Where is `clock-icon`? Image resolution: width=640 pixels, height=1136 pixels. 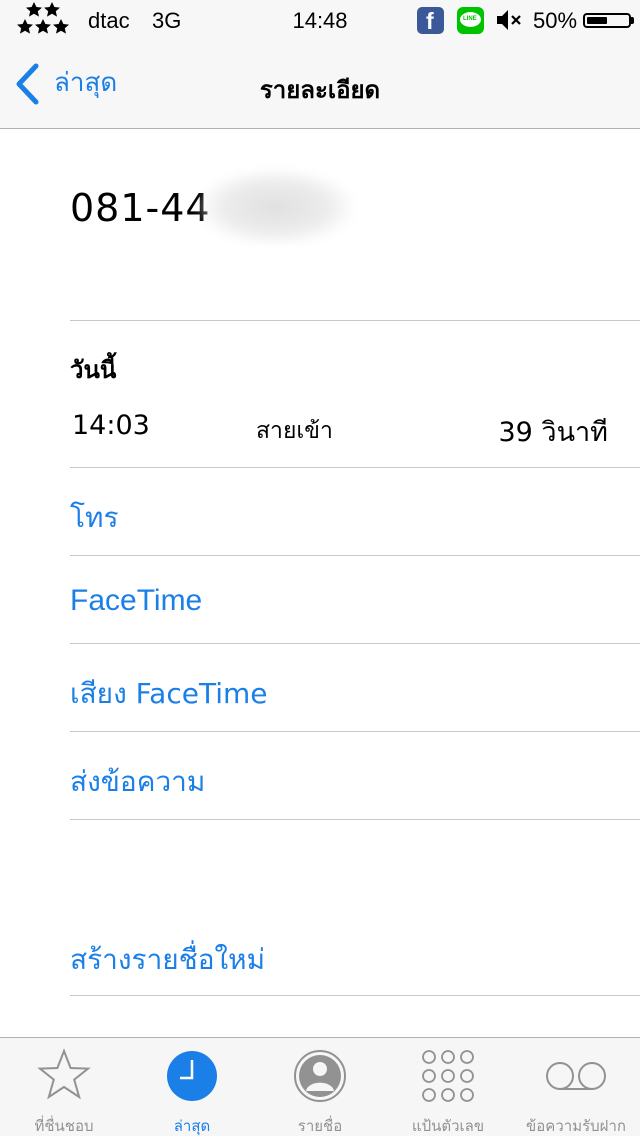 clock-icon is located at coordinates (192, 1076).